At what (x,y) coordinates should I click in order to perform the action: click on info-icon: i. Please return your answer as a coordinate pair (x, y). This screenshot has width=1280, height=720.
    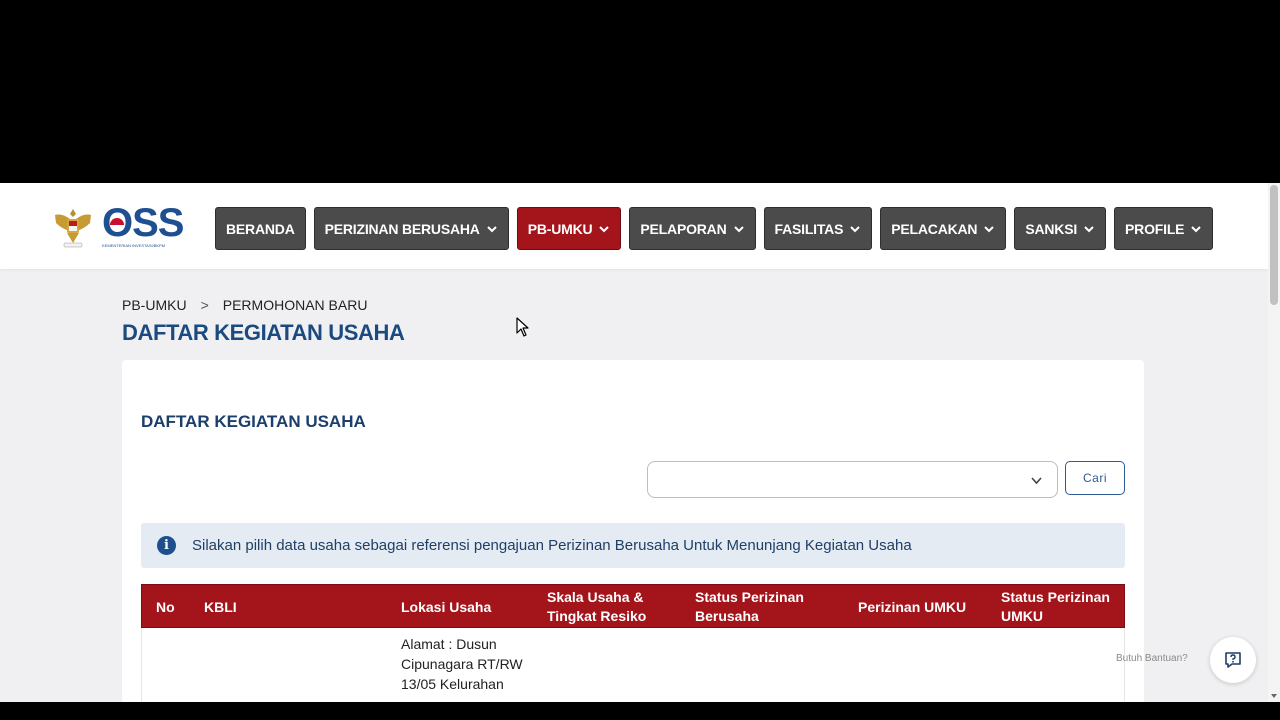
    Looking at the image, I should click on (166, 545).